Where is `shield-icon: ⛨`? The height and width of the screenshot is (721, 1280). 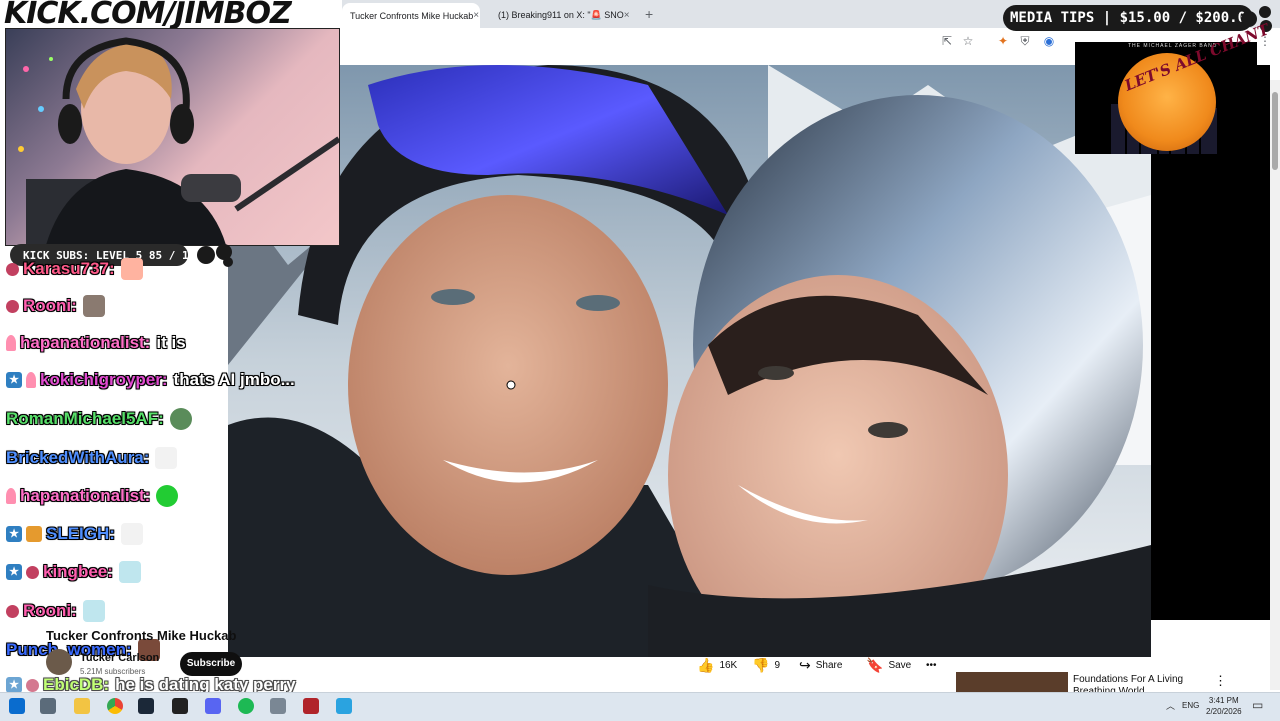 shield-icon: ⛨ is located at coordinates (1025, 41).